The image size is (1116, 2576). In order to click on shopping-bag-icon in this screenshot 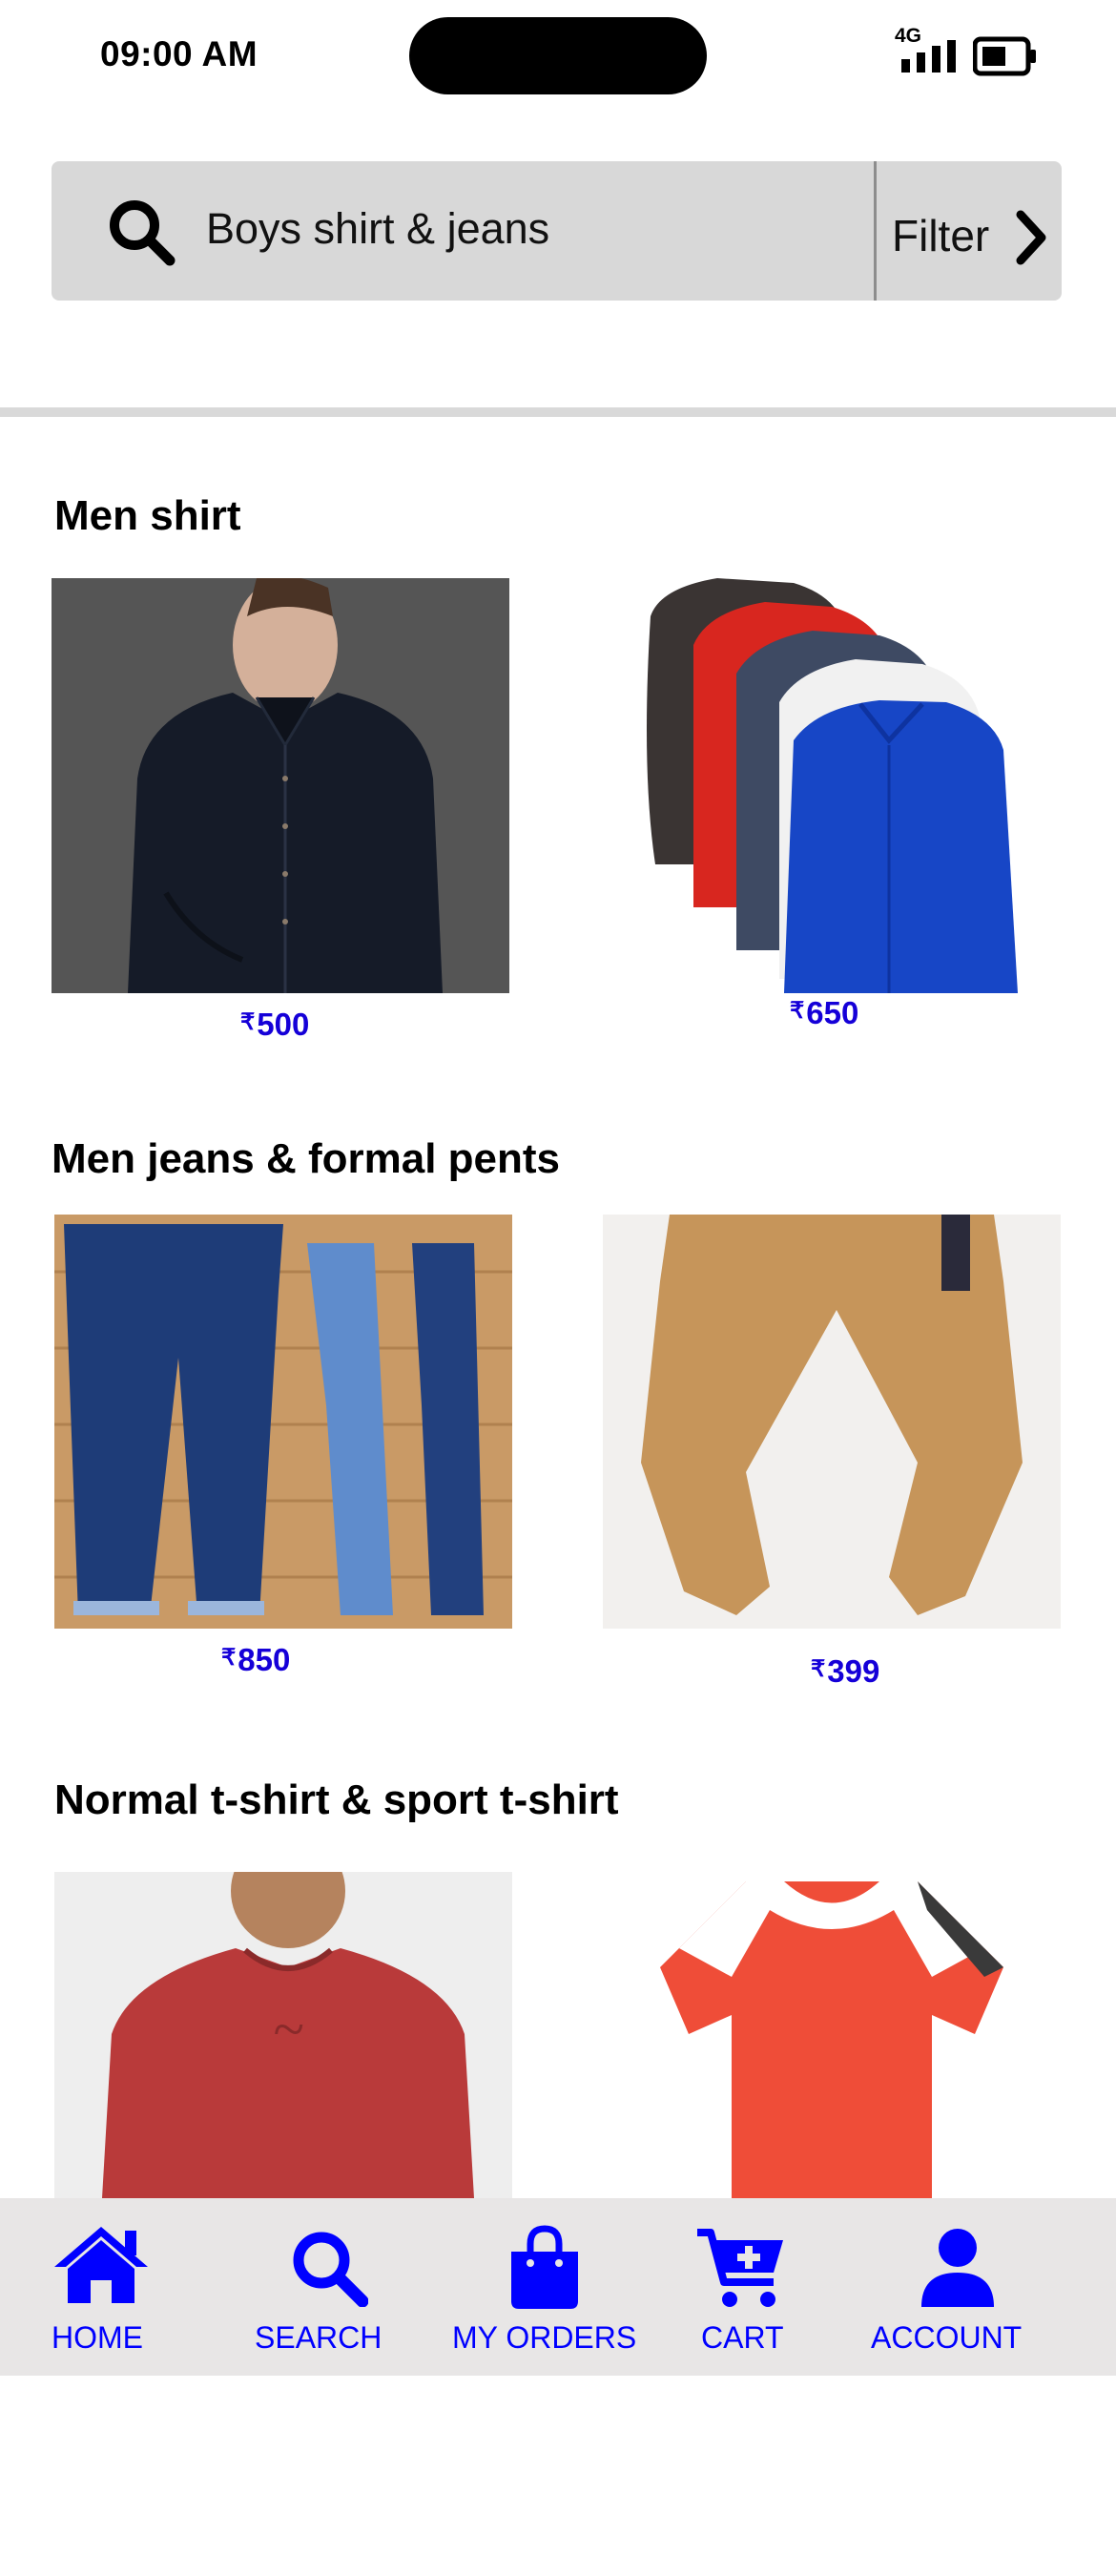, I will do `click(544, 2267)`.